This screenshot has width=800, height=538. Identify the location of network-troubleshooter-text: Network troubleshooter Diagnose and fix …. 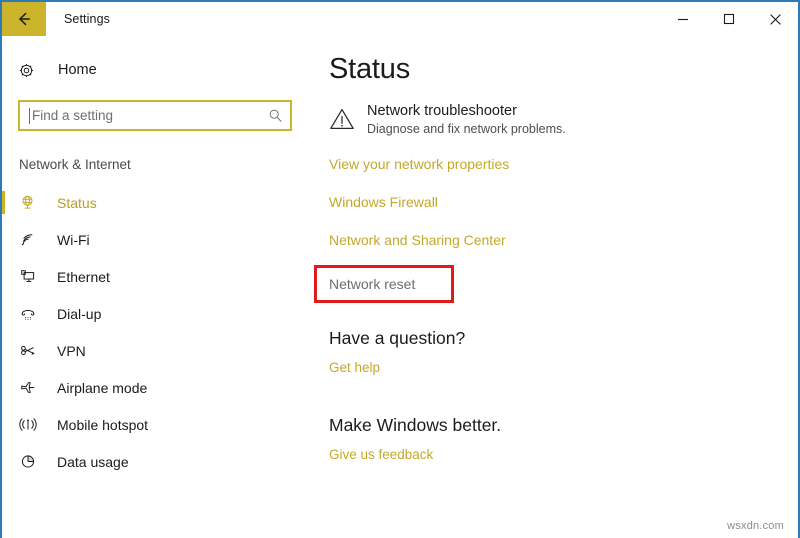
(466, 119).